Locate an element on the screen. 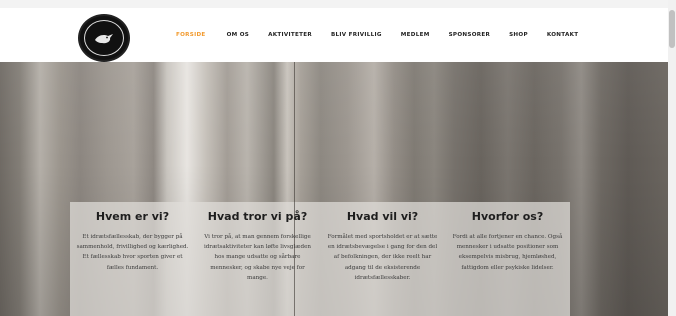 Image resolution: width=676 pixels, height=316 pixels. nav-item-forside: FORSIDE is located at coordinates (191, 35).